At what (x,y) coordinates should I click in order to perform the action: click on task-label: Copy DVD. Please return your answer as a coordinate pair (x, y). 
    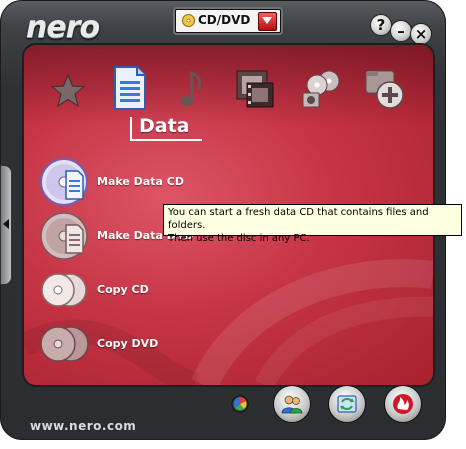
    Looking at the image, I should click on (128, 343).